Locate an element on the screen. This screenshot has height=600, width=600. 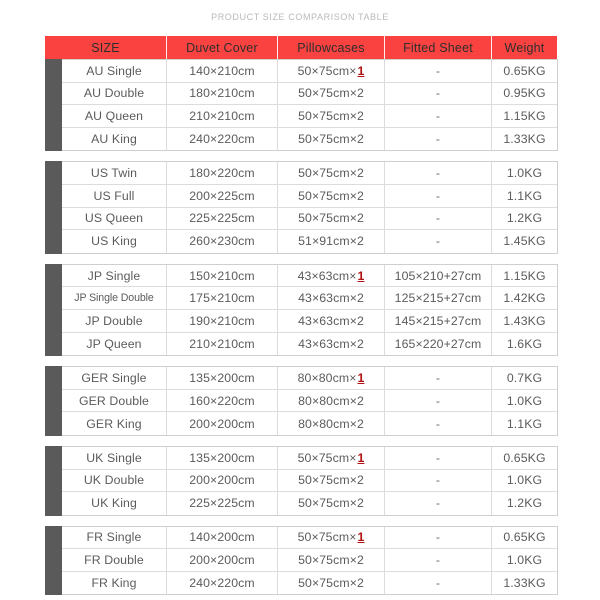
cell-size: AU Single is located at coordinates (114, 71).